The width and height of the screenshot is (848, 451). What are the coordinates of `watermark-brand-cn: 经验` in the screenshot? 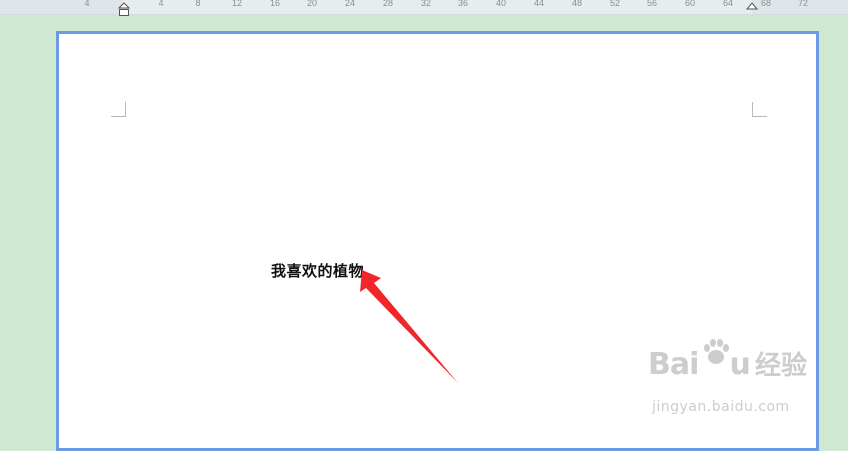 It's located at (780, 366).